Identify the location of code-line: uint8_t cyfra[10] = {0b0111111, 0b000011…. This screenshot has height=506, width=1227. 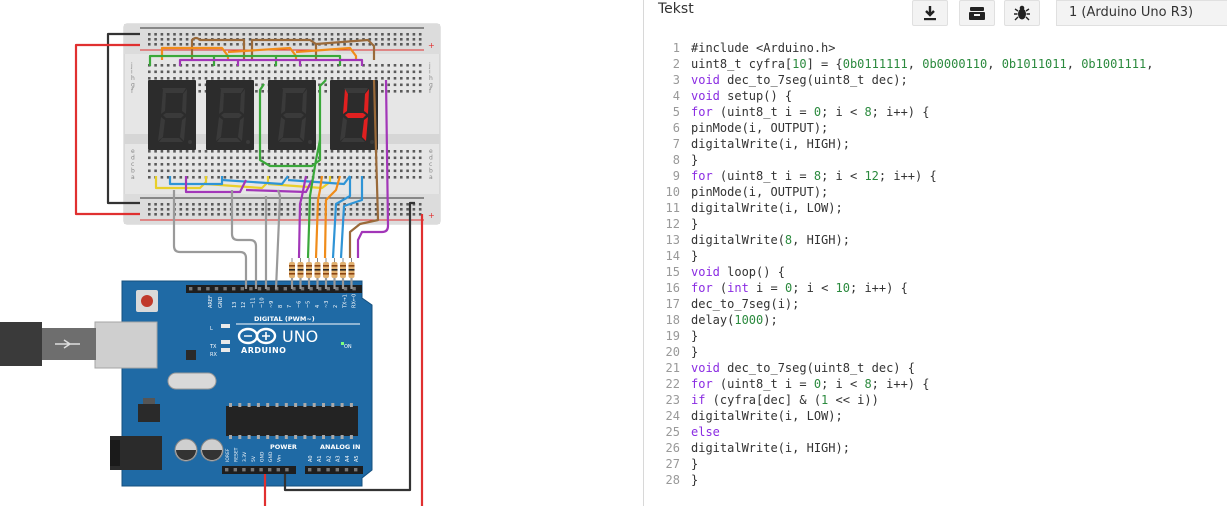
(959, 64).